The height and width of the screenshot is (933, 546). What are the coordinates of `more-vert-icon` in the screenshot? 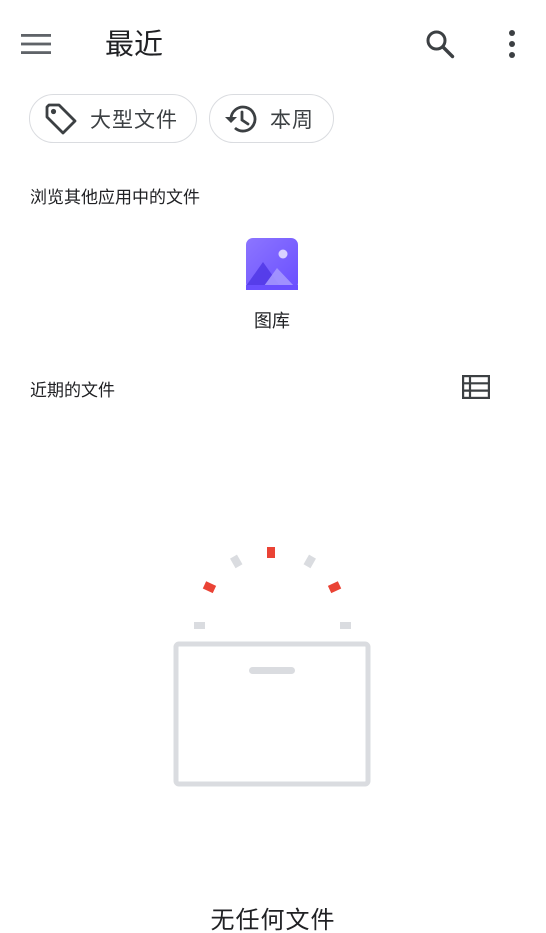 It's located at (512, 44).